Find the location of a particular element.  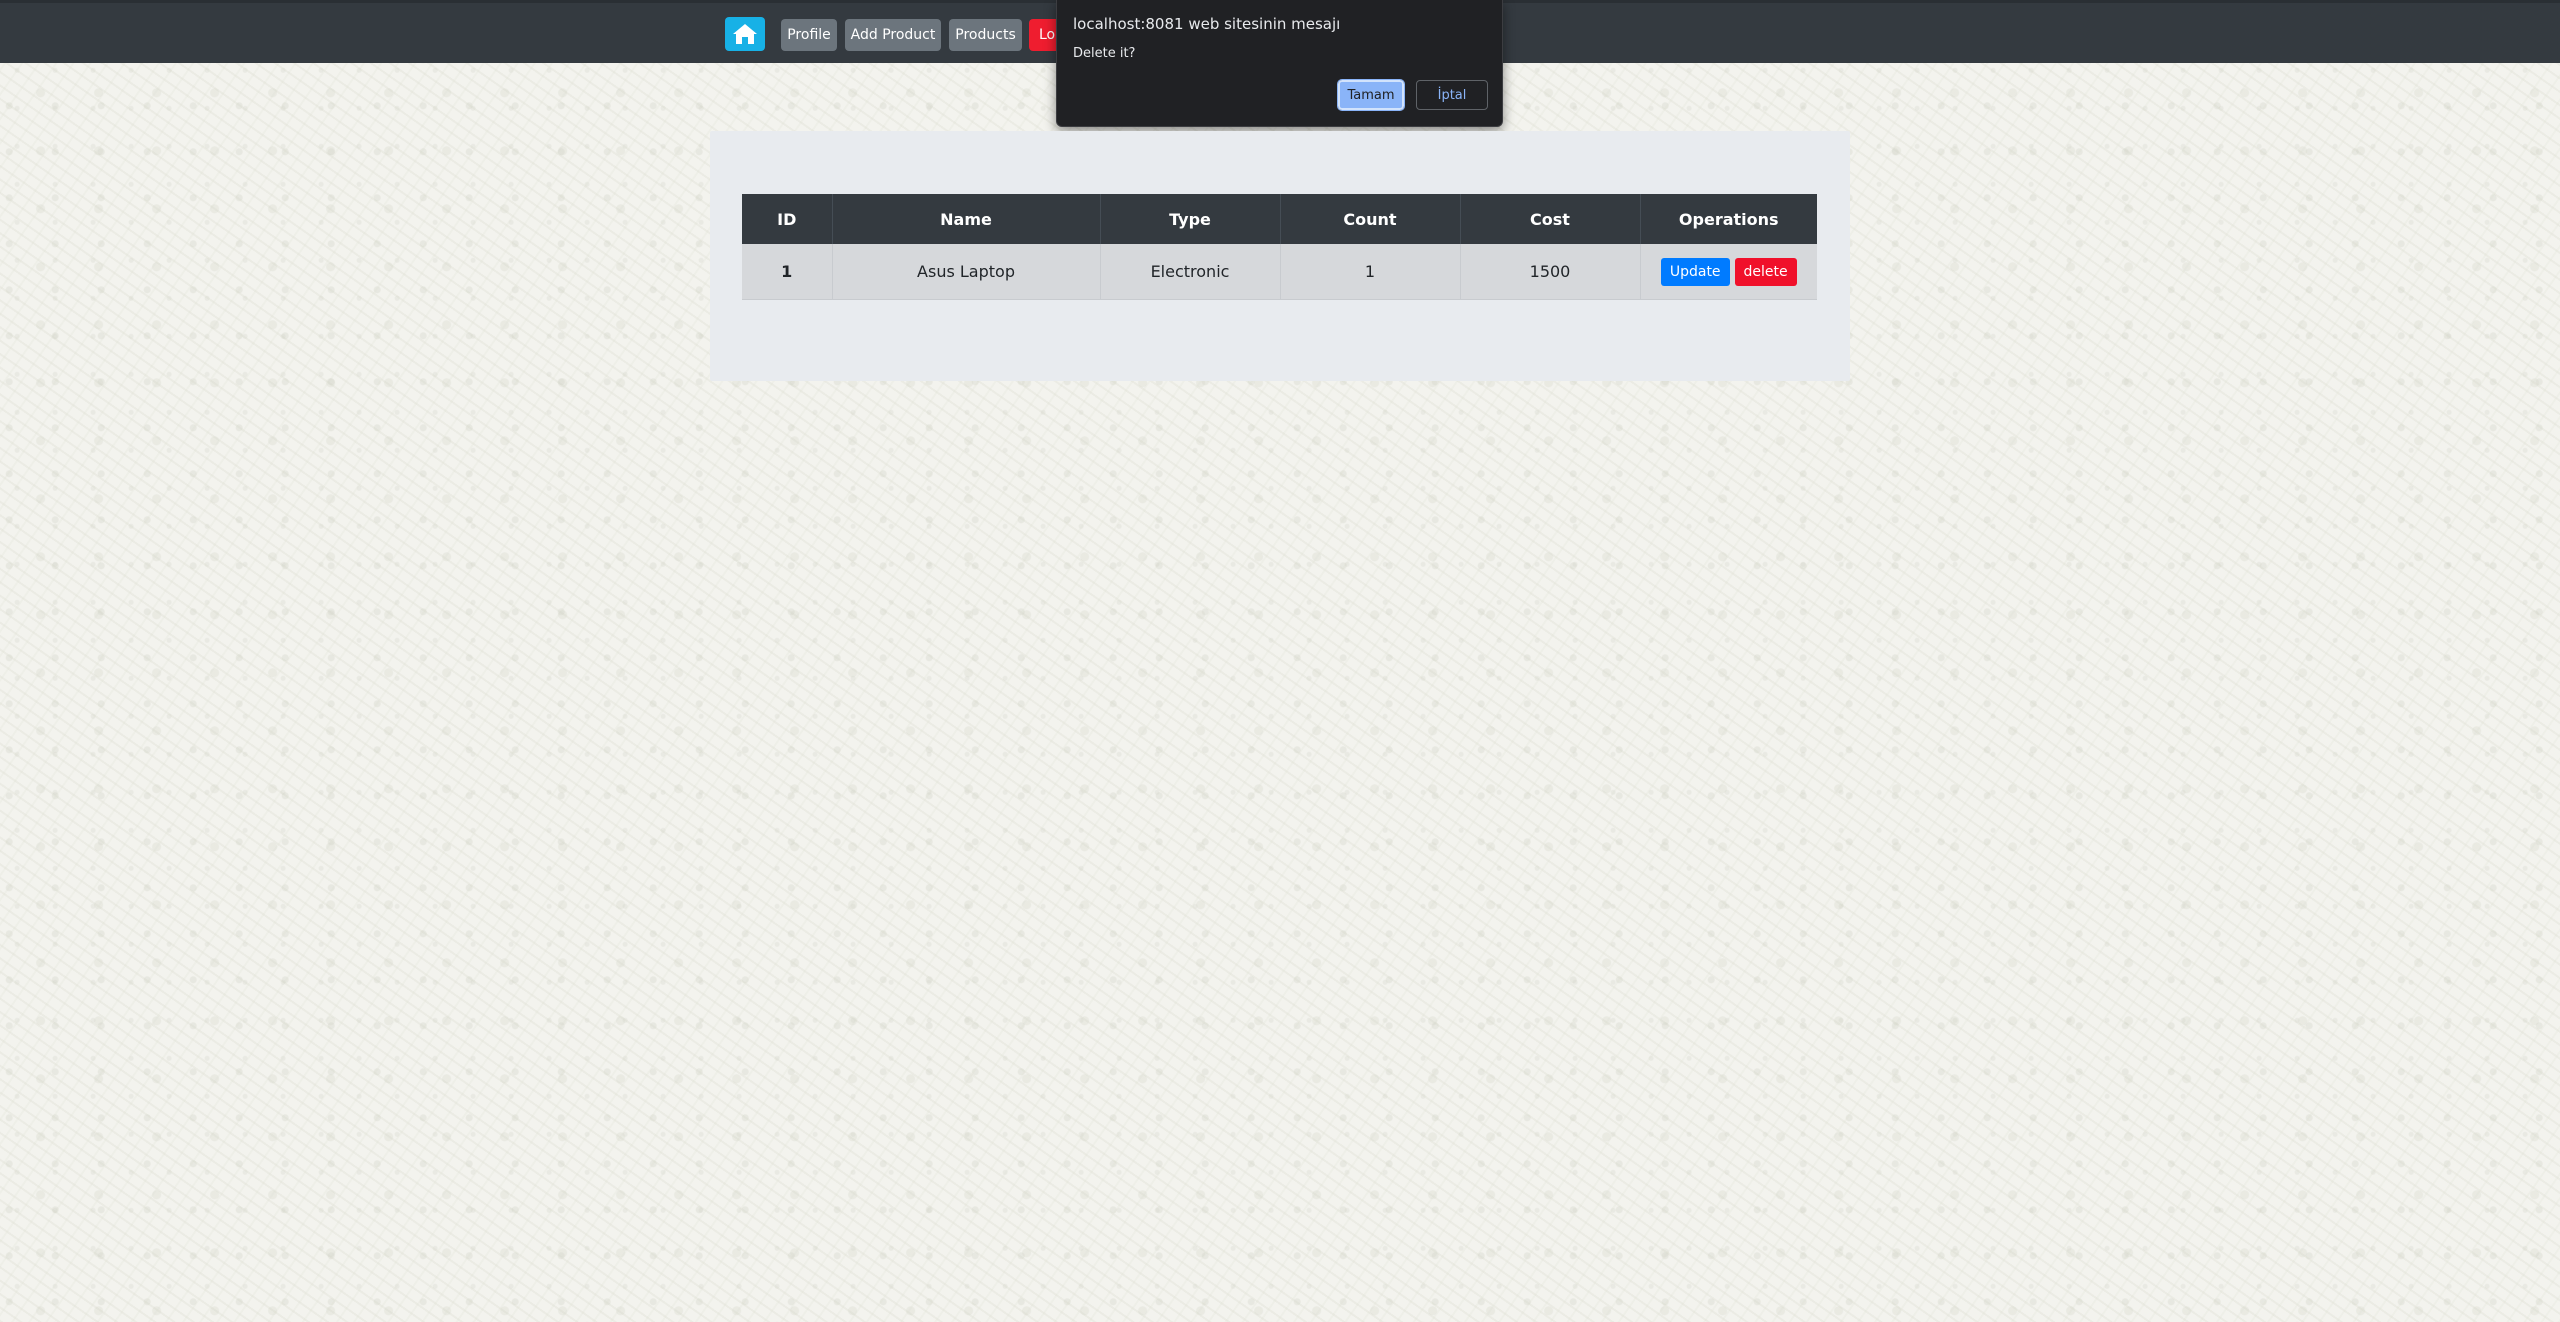

table-header-row: ID Name Type Count Cost Operations is located at coordinates (1279, 219).